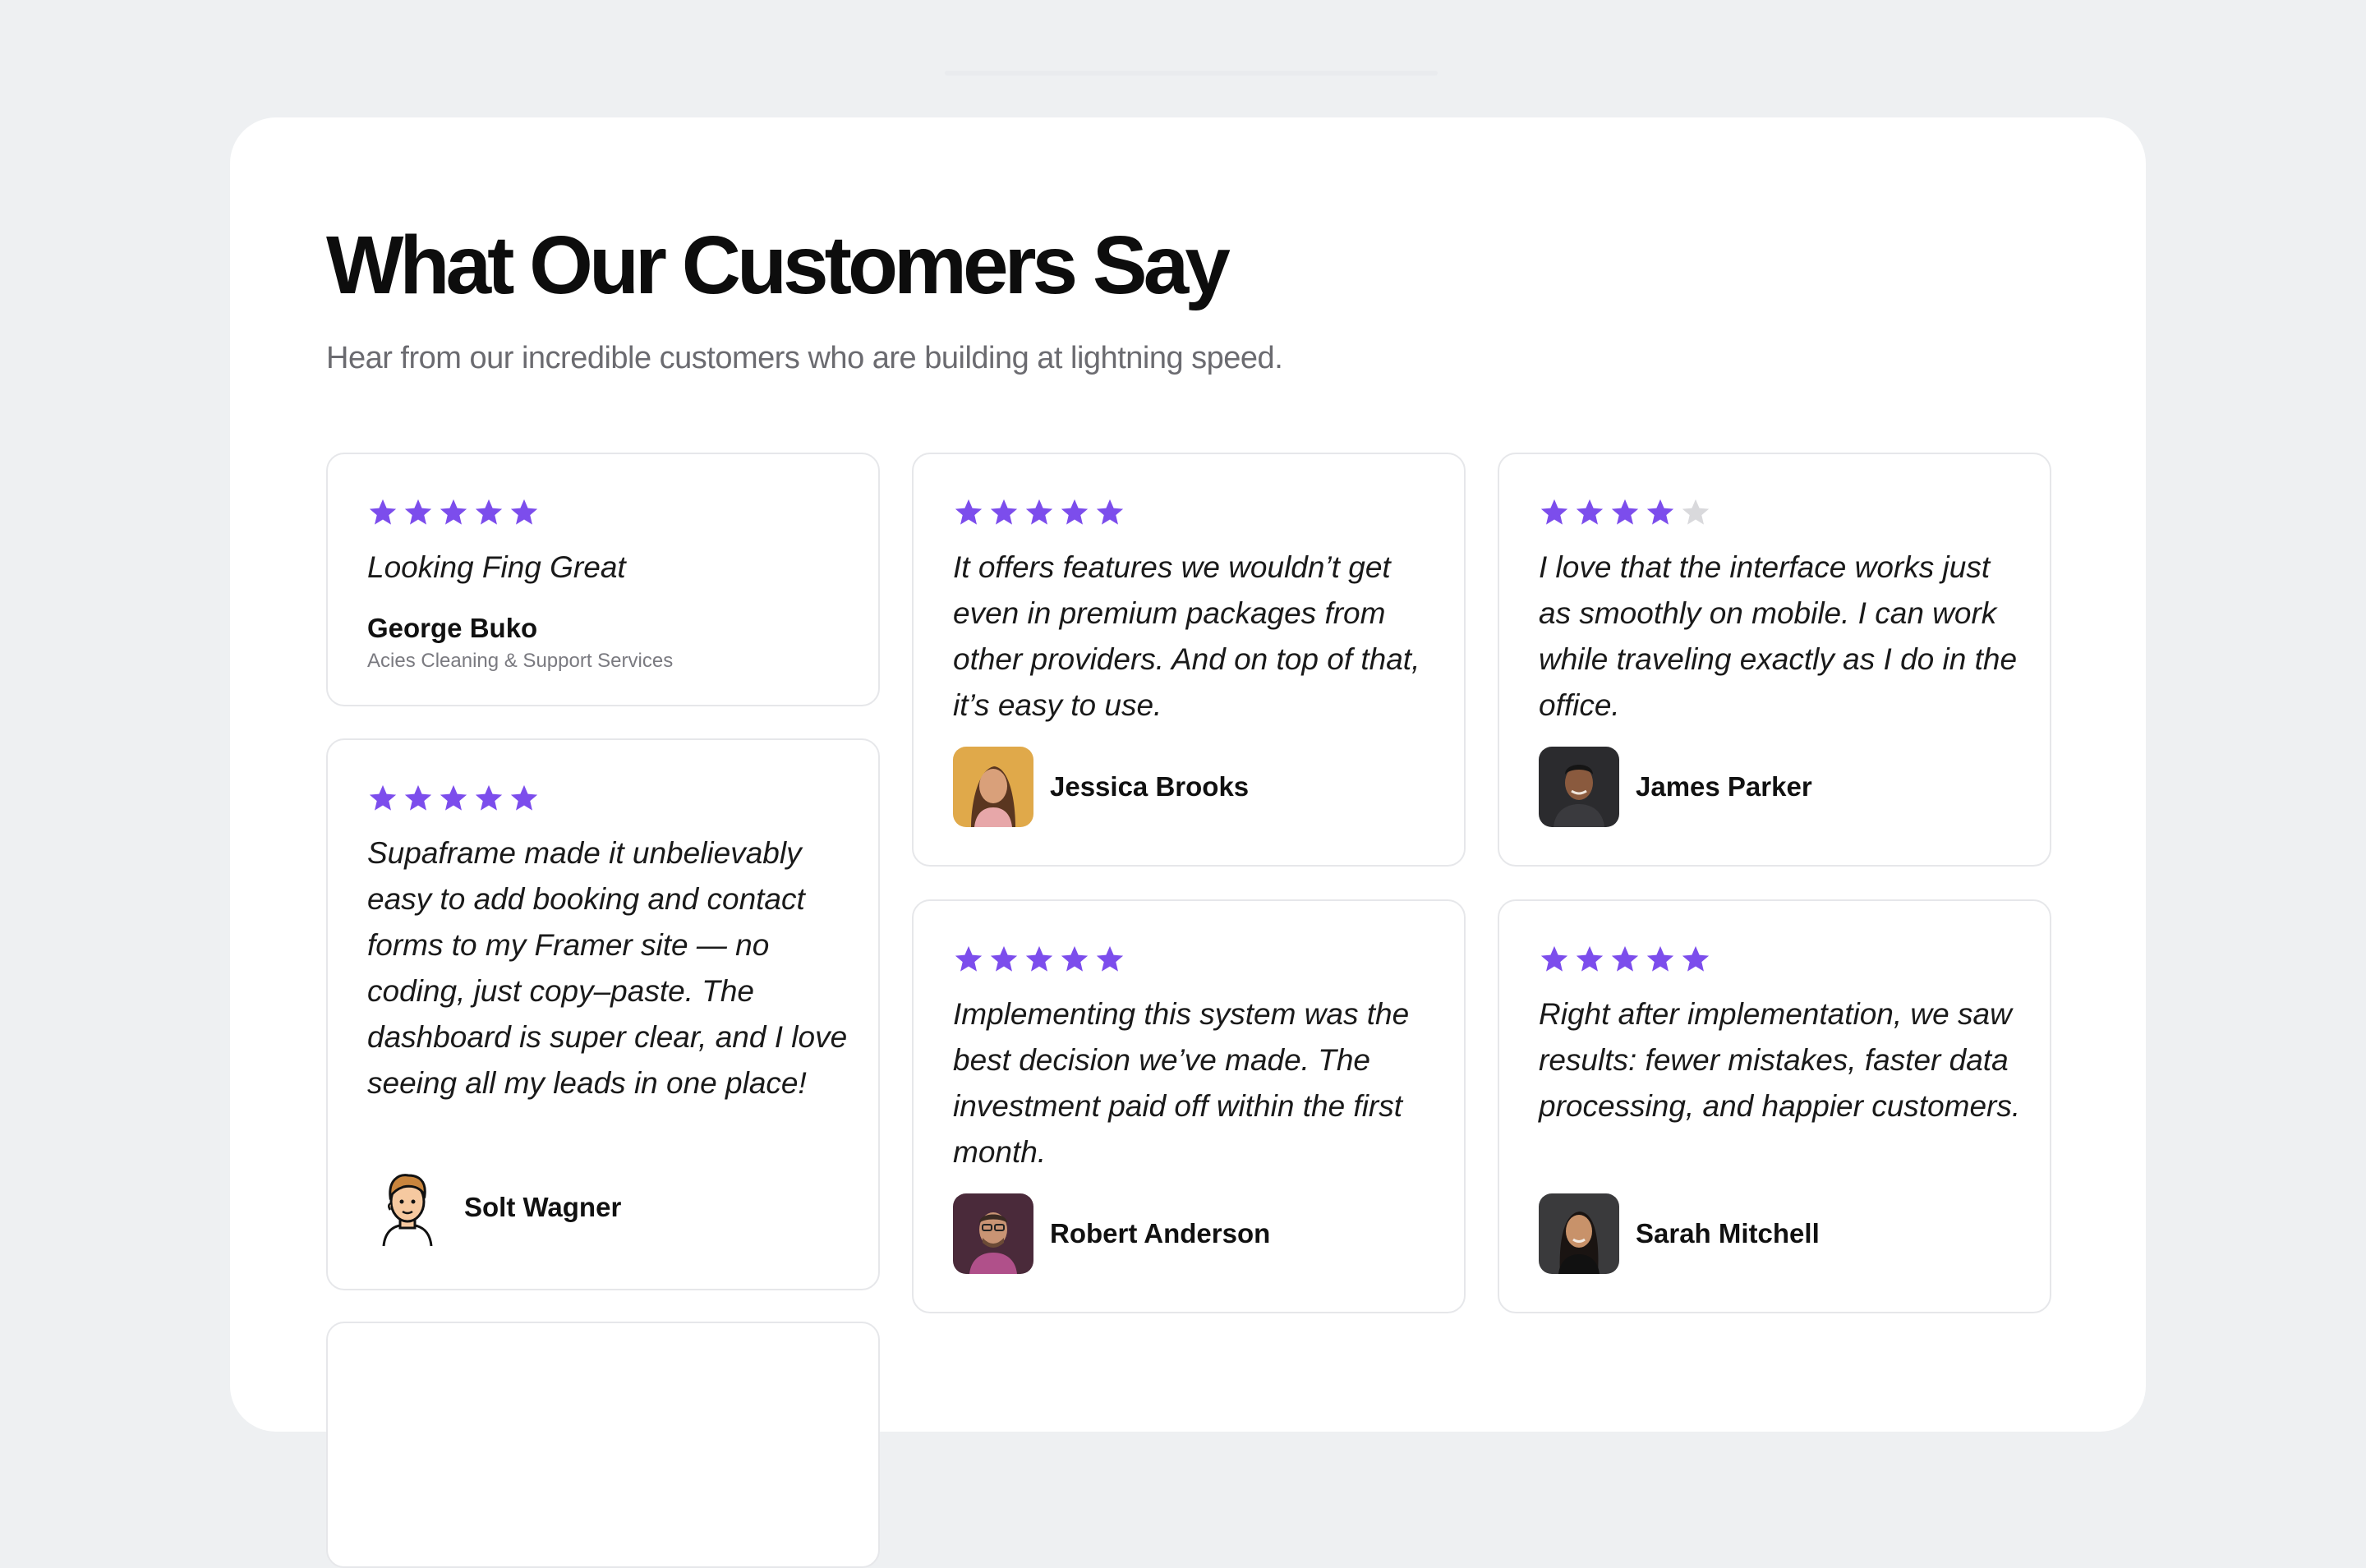 The width and height of the screenshot is (2366, 1568). Describe the element at coordinates (1191, 73) in the screenshot. I see `top-divider` at that location.